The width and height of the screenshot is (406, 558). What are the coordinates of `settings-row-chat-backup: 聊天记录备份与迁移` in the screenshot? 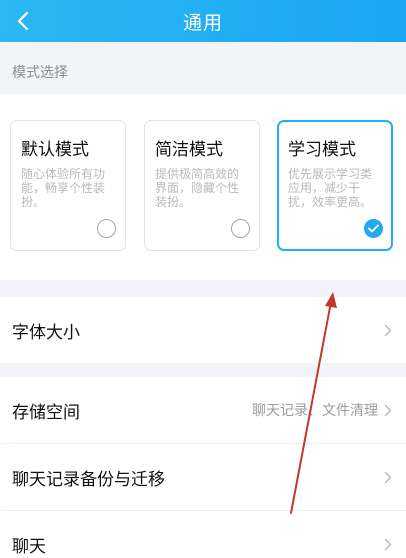 It's located at (203, 477).